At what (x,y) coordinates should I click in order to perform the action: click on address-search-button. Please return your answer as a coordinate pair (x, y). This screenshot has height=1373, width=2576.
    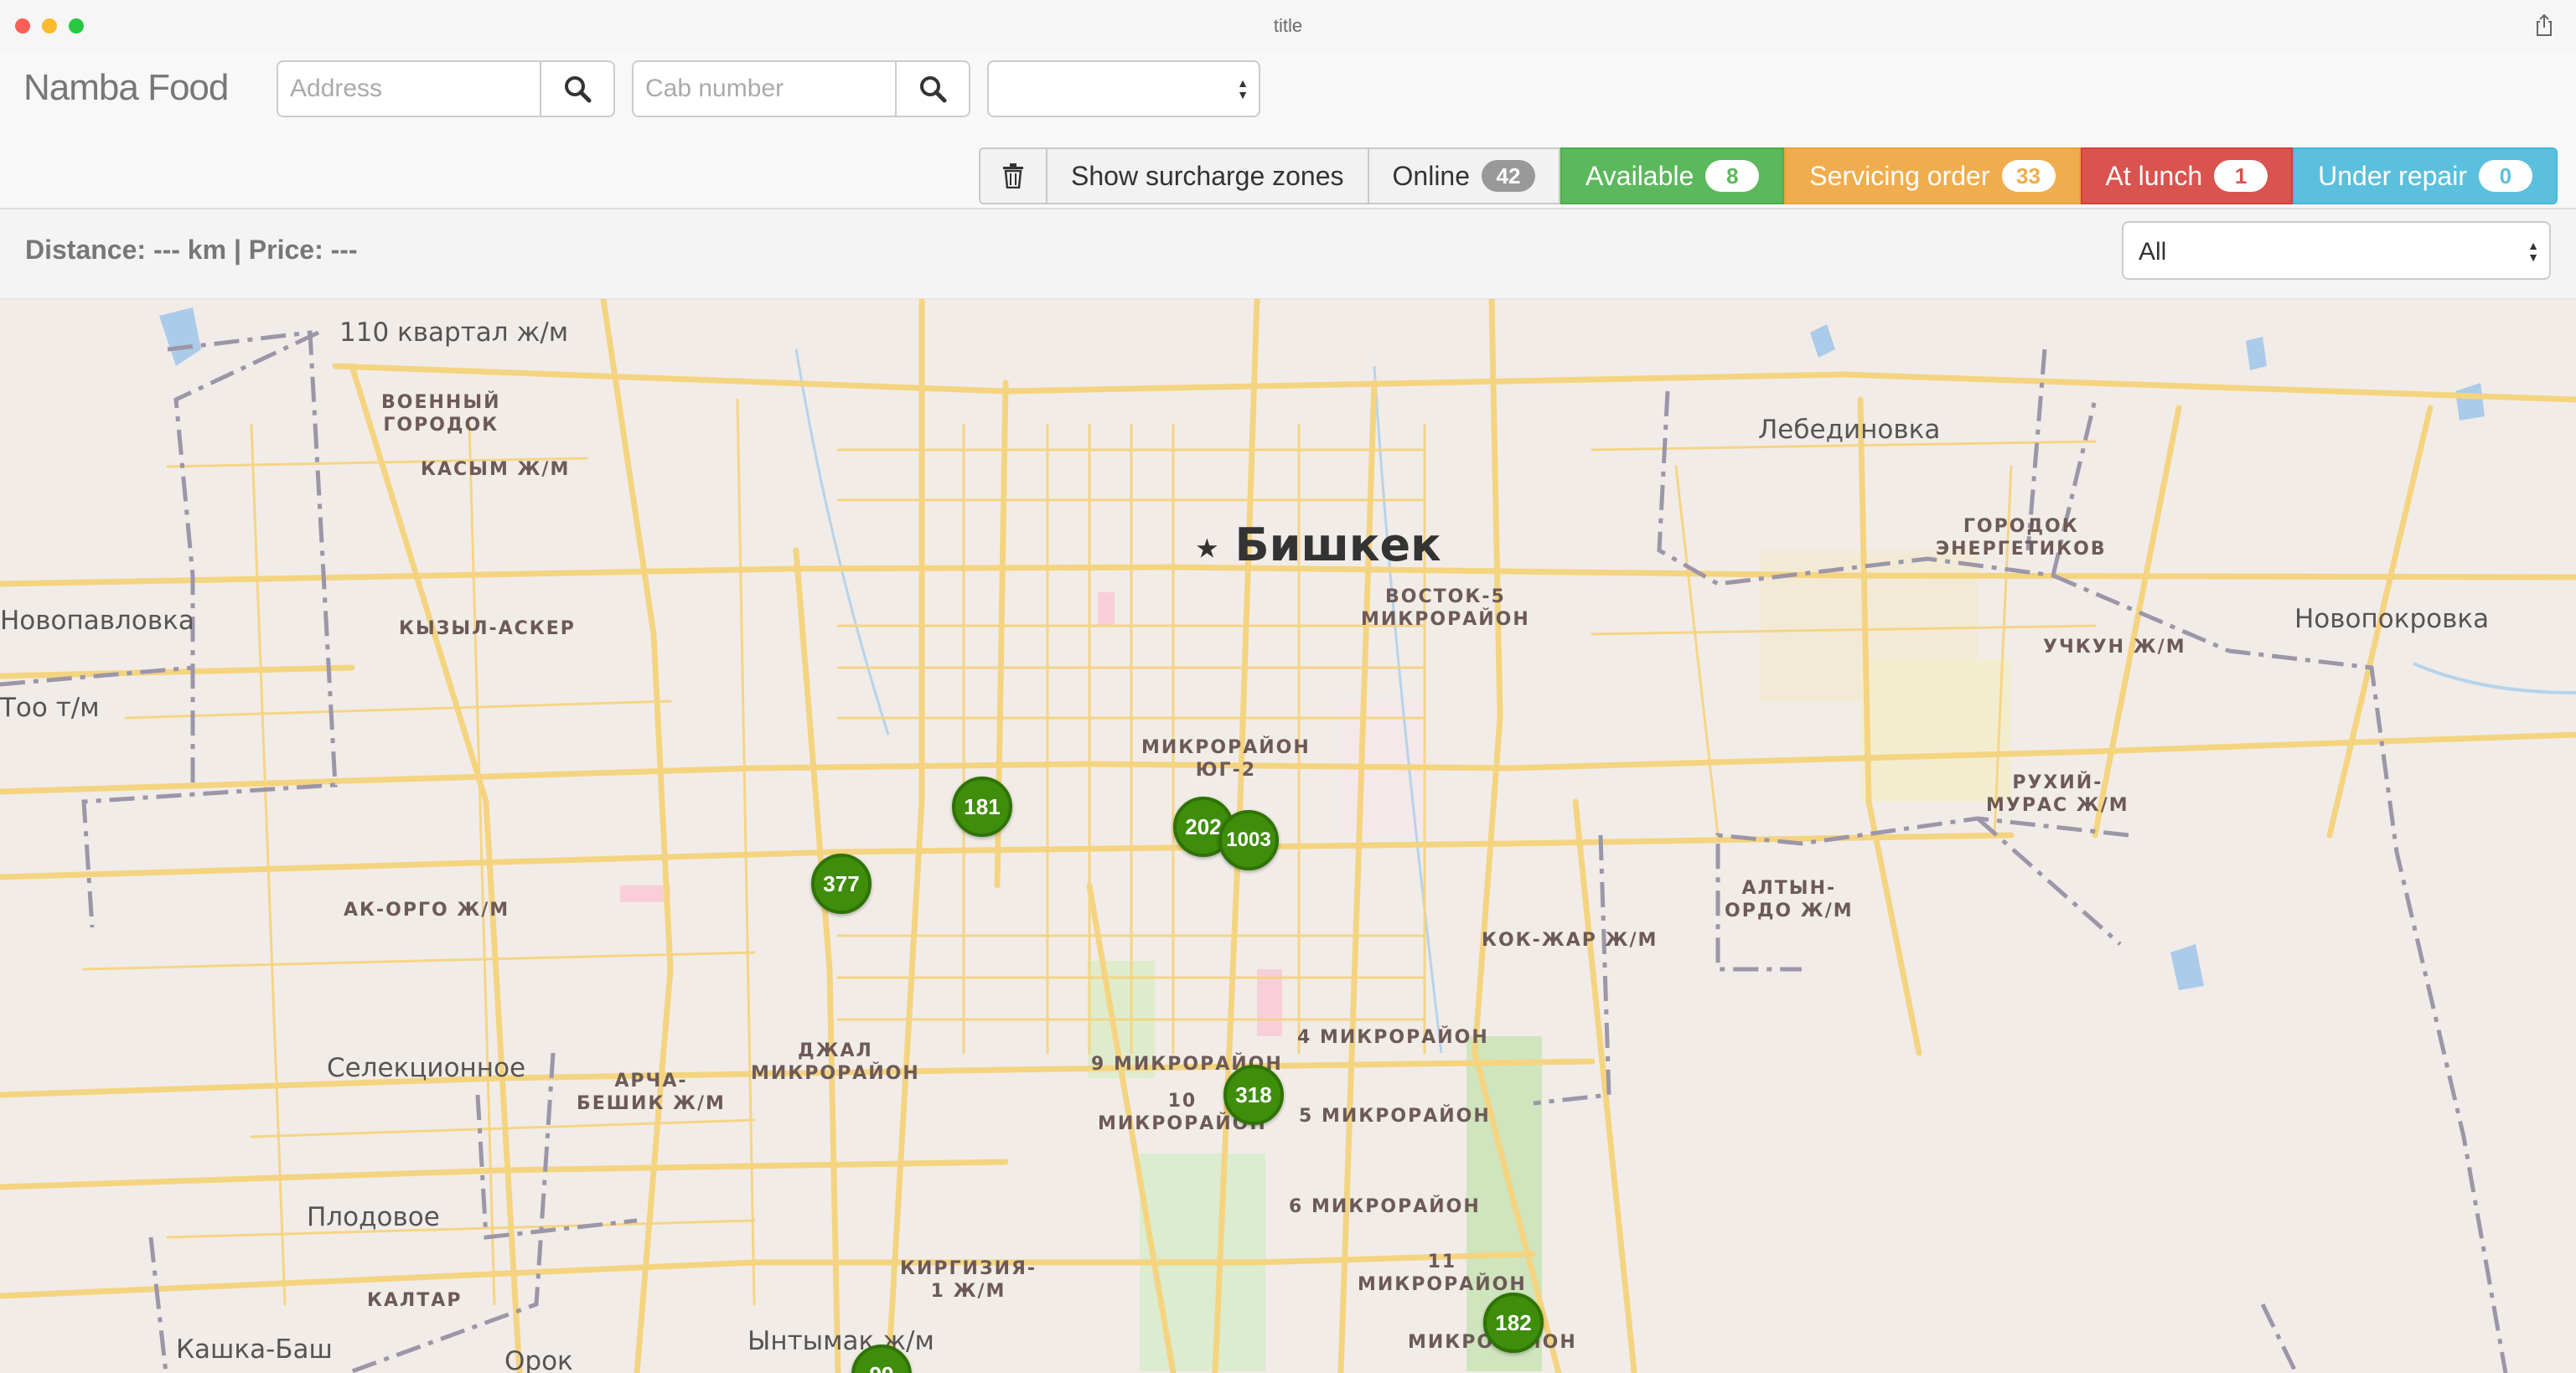
    Looking at the image, I should click on (578, 88).